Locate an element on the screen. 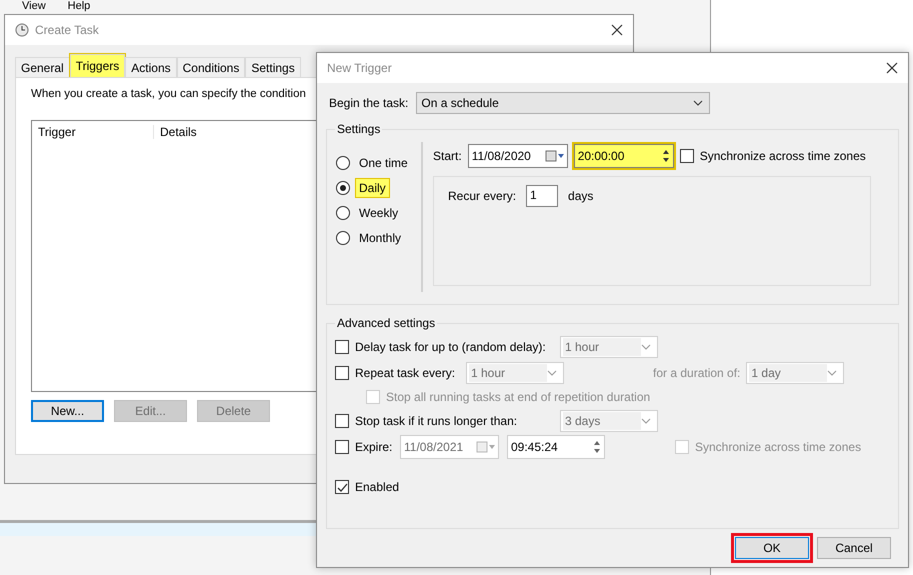 This screenshot has height=575, width=913. unit-label: days is located at coordinates (581, 196).